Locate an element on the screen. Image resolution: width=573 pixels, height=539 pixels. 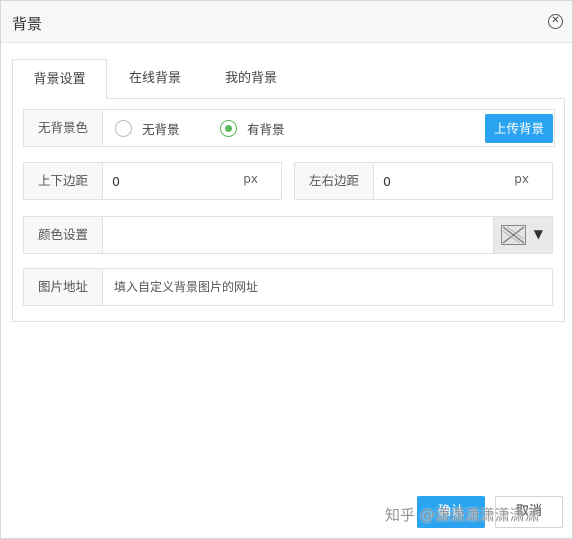
radio-has-background: 有背景 is located at coordinates (252, 128).